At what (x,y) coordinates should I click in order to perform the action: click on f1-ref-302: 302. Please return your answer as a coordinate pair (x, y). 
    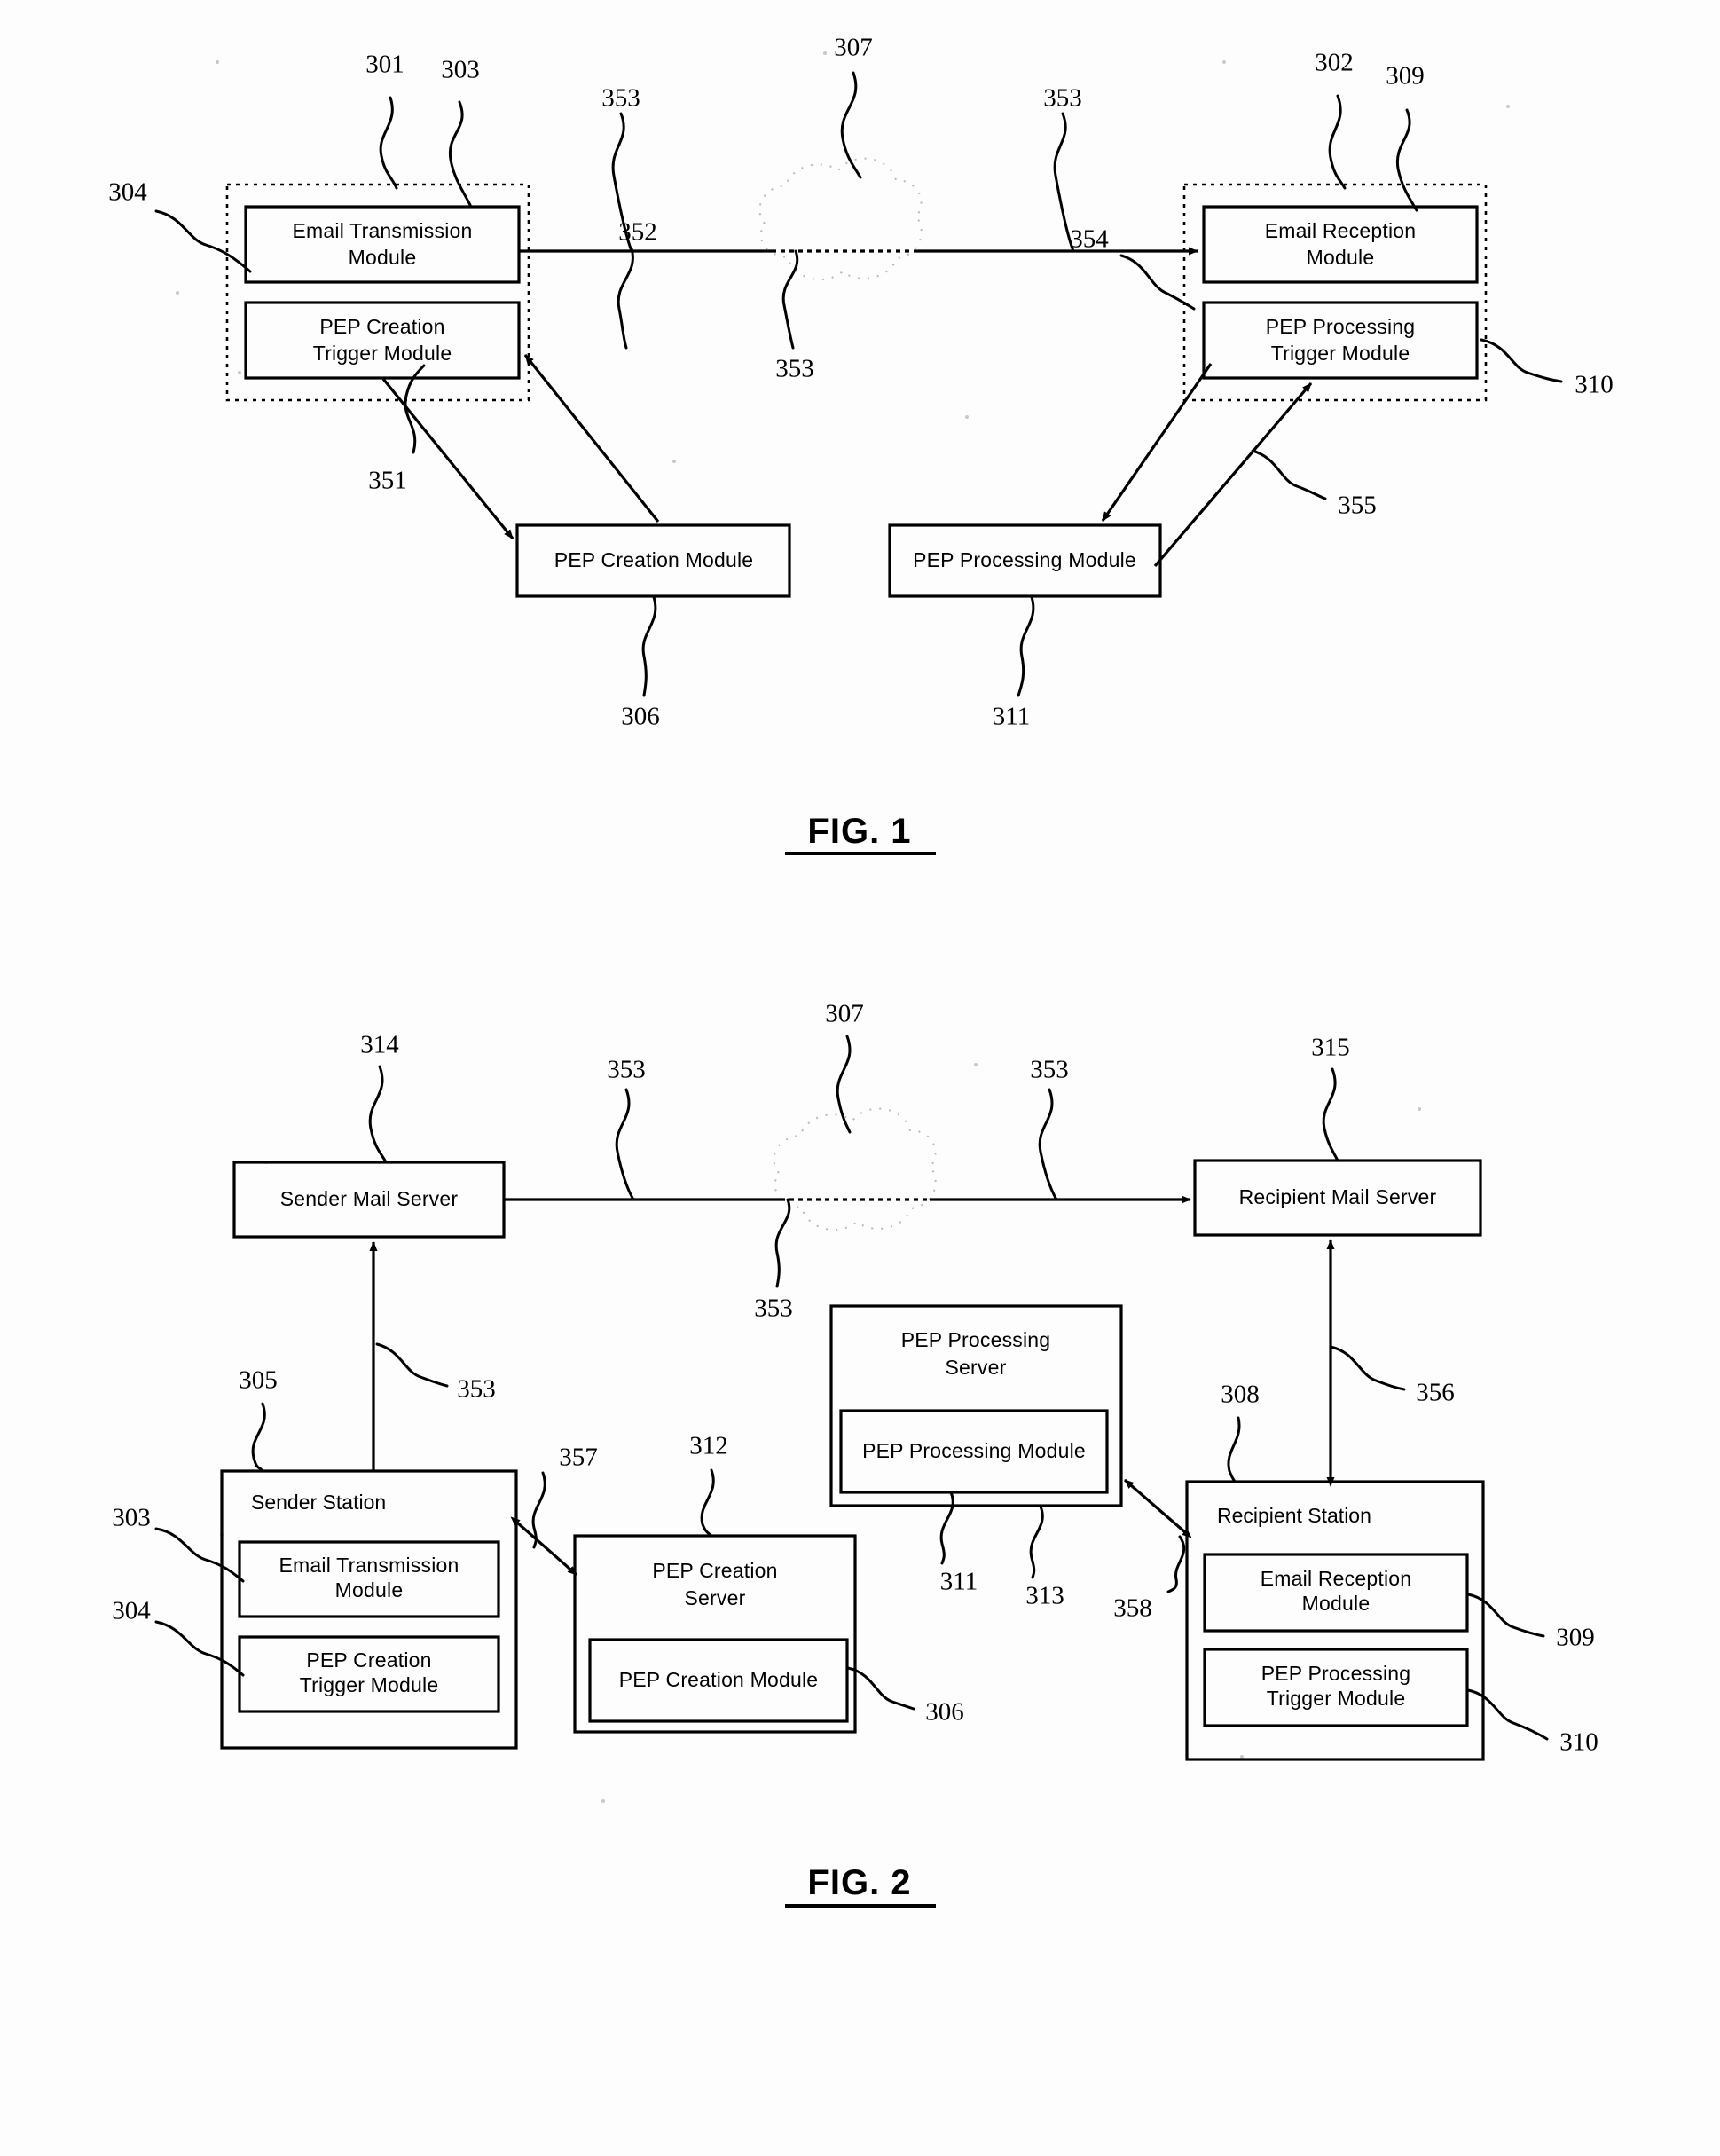
    Looking at the image, I should click on (1334, 63).